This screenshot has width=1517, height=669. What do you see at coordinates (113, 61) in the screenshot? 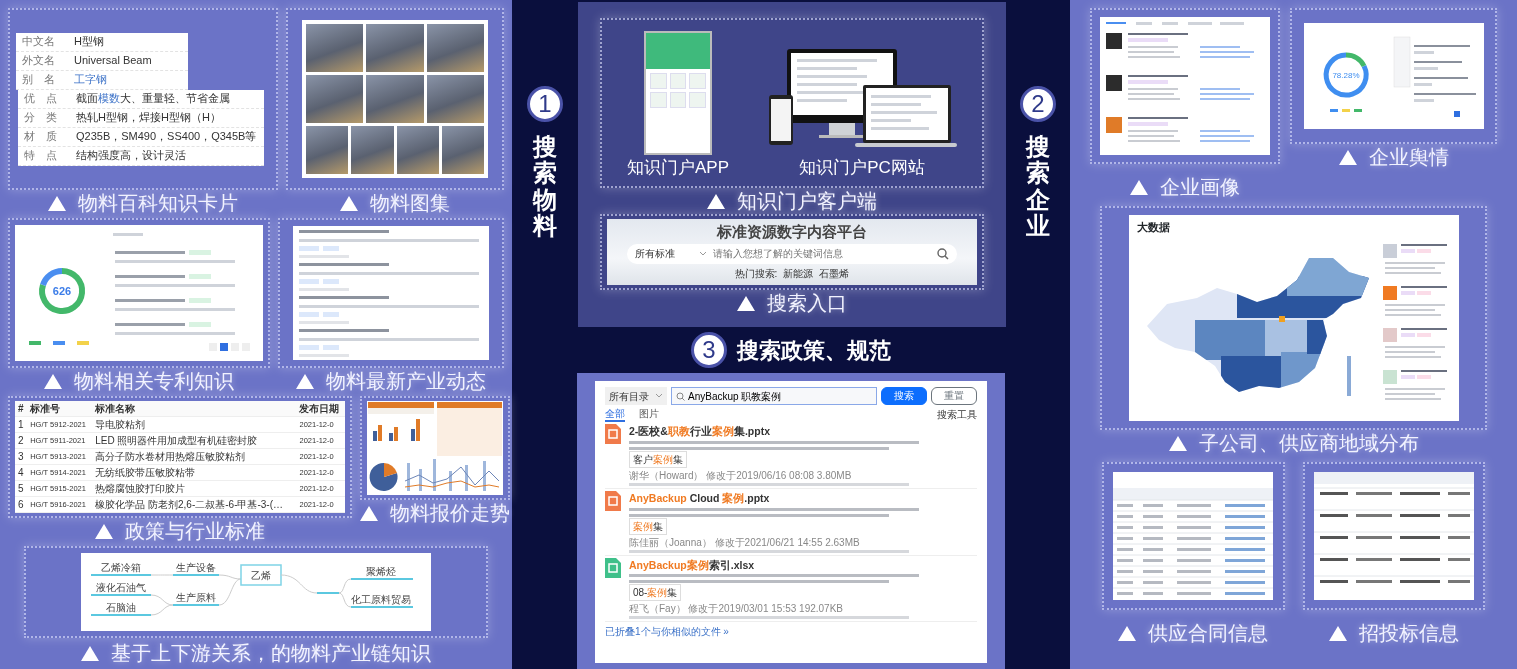
I see `field-value: Universal Beam` at bounding box center [113, 61].